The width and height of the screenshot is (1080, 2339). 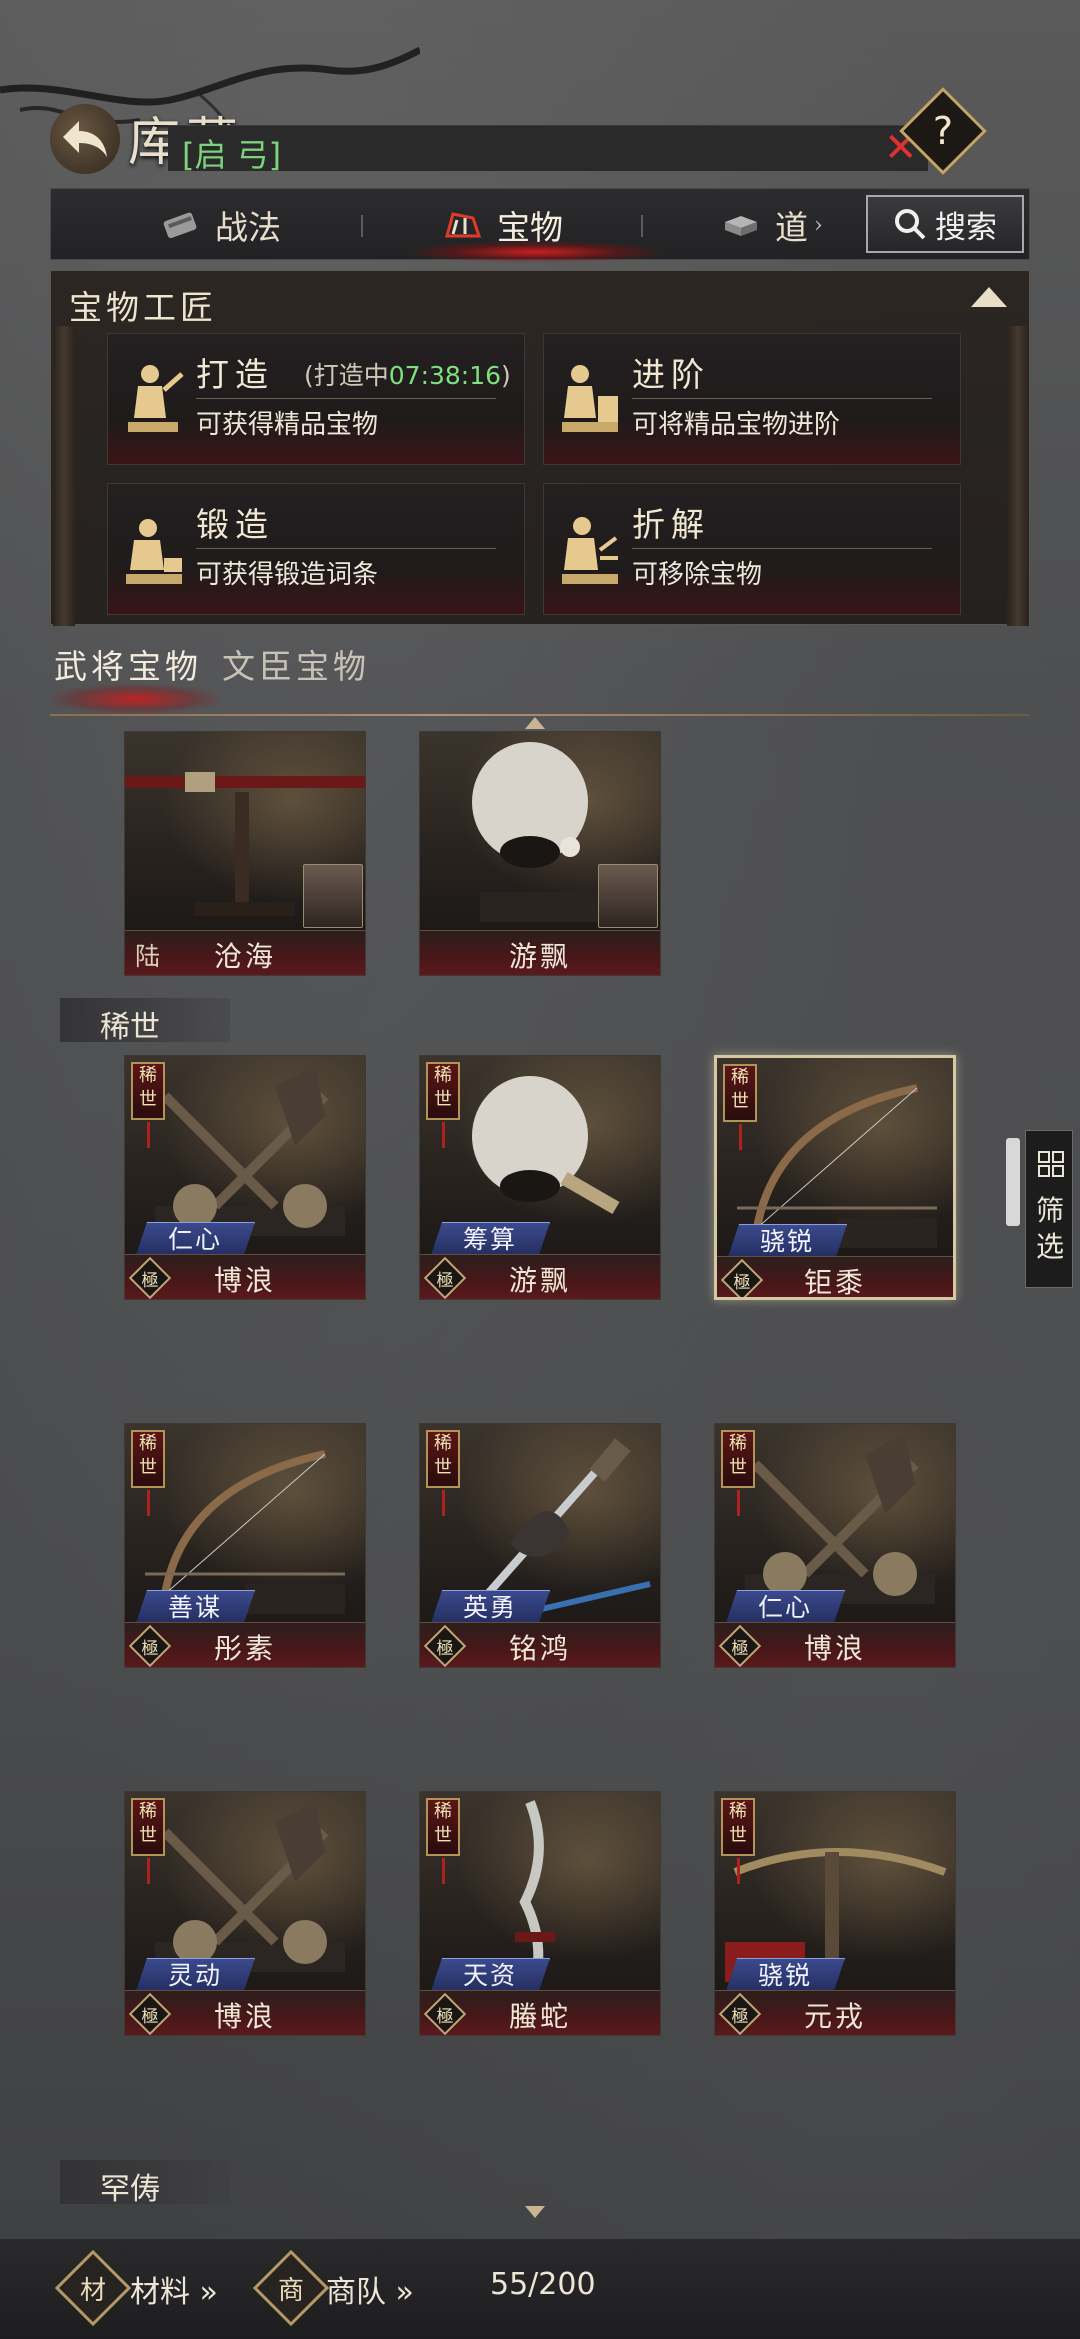 What do you see at coordinates (248, 227) in the screenshot?
I see `tab-label: 战法` at bounding box center [248, 227].